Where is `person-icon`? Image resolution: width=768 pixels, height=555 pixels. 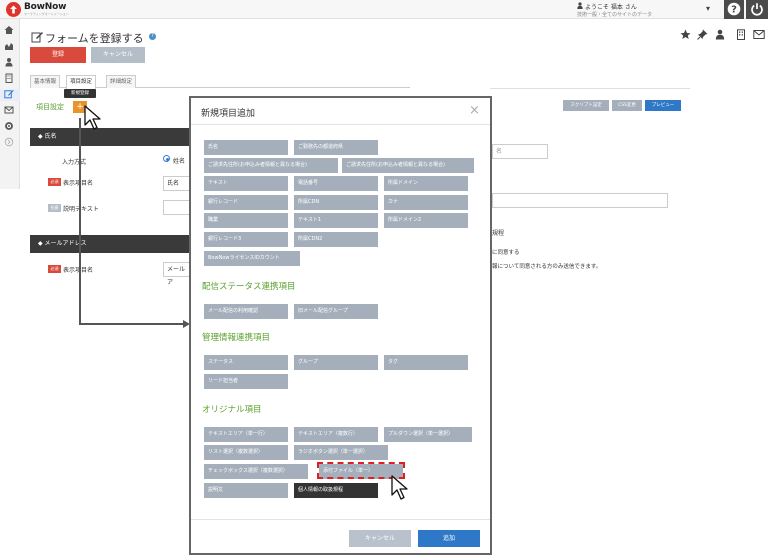
person-icon is located at coordinates (10, 63).